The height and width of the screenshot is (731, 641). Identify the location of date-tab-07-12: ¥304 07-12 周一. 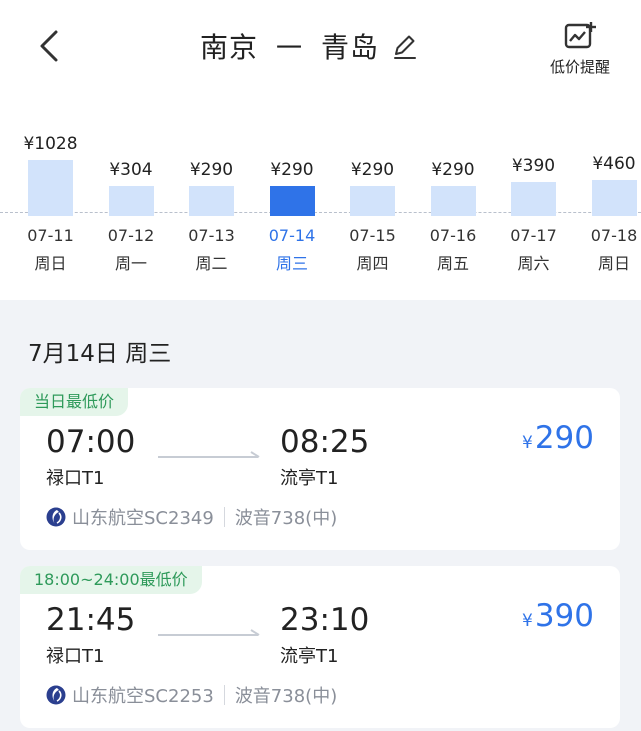
(131, 210).